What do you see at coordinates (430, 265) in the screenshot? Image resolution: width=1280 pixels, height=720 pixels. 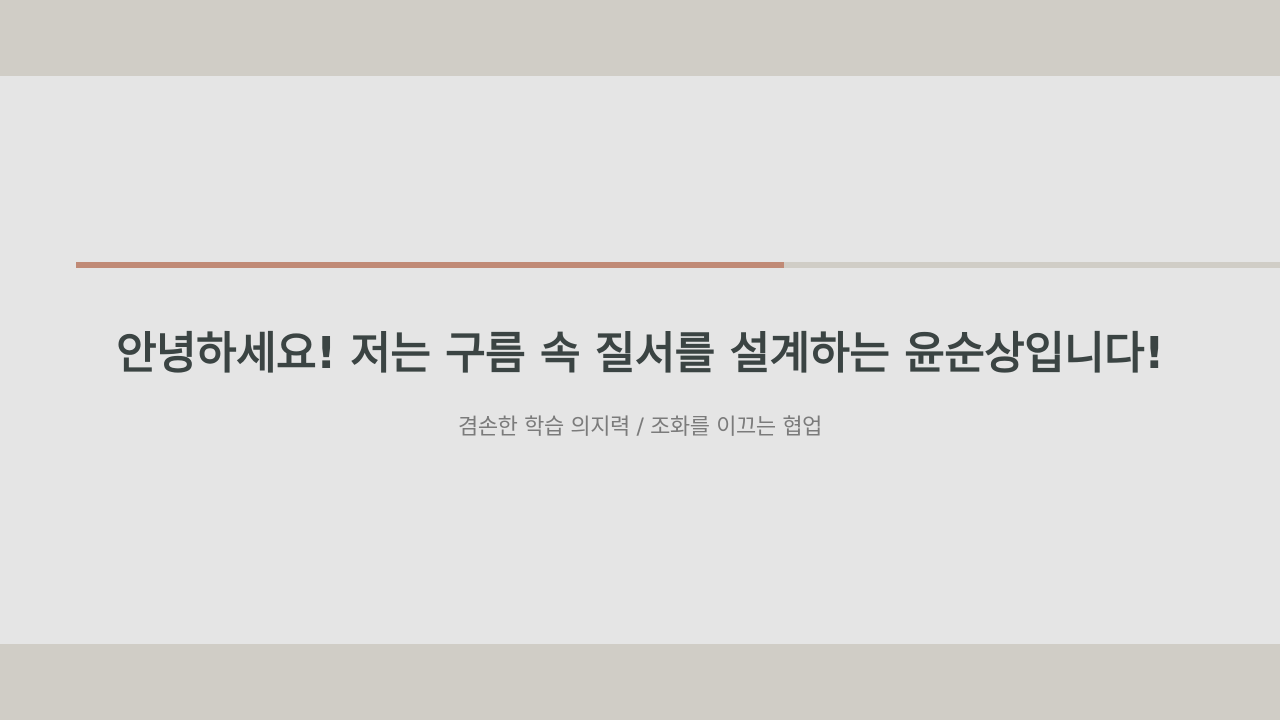 I see `divider-accent` at bounding box center [430, 265].